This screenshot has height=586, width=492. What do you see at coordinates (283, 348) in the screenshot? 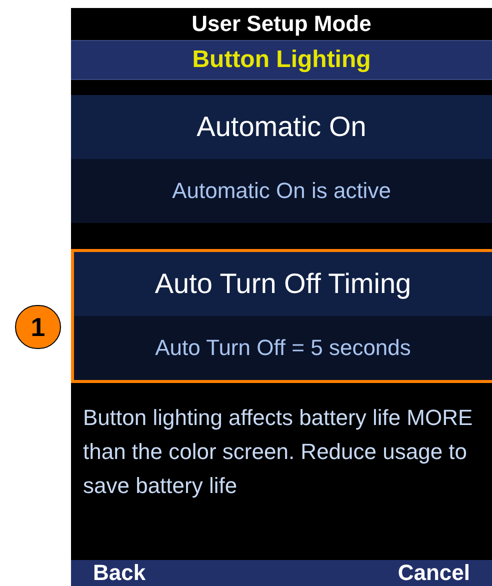
I see `option-status: Auto Turn Off = 5 seconds` at bounding box center [283, 348].